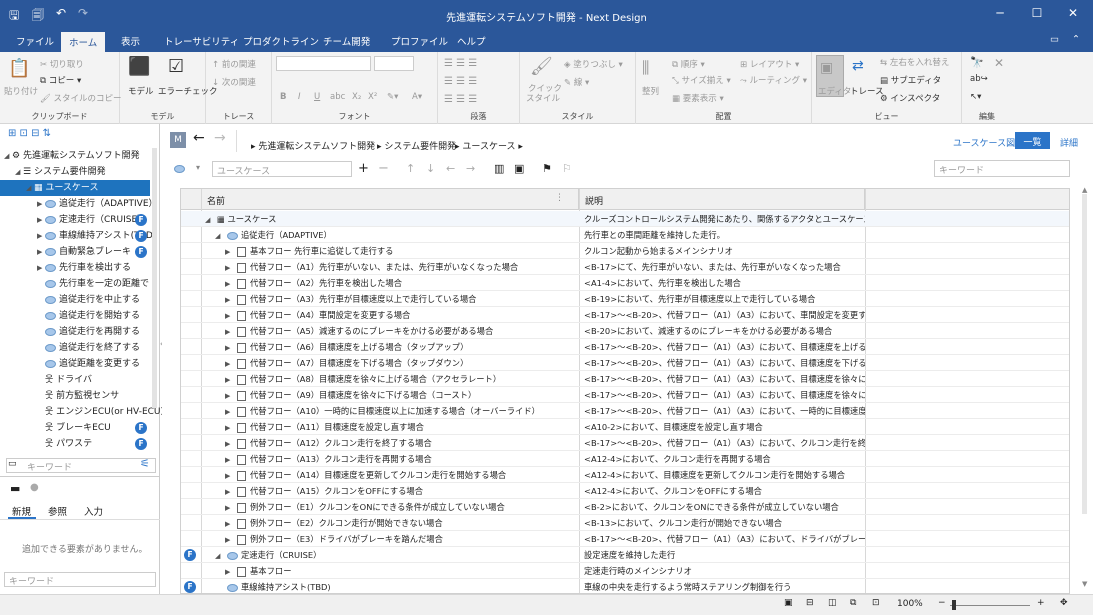 This screenshot has height=615, width=1093. What do you see at coordinates (460, 99) in the screenshot?
I see `indent-icon: ☰ ☰ ☰` at bounding box center [460, 99].